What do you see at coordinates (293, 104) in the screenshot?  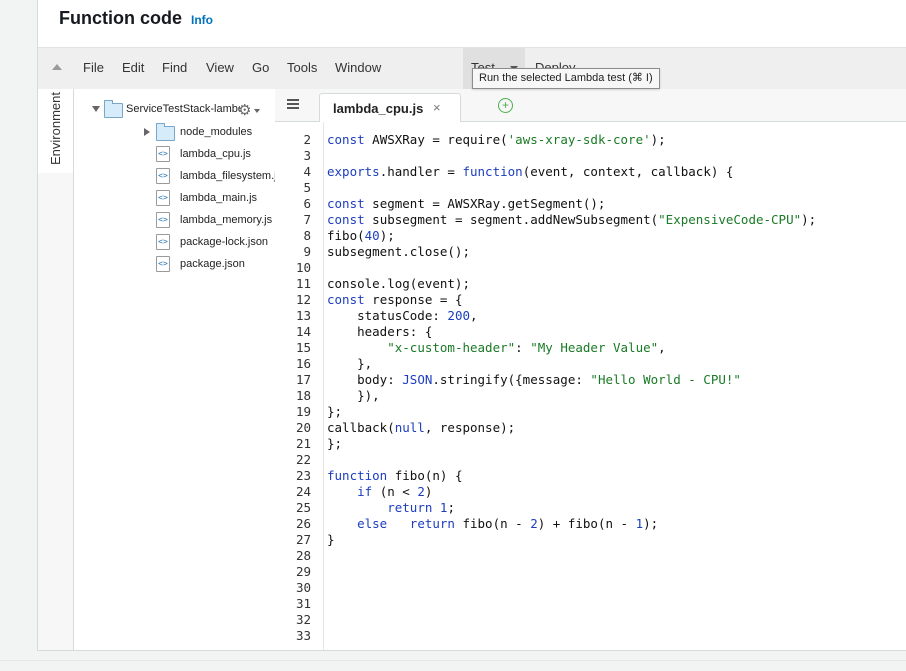 I see `tab-list-icon` at bounding box center [293, 104].